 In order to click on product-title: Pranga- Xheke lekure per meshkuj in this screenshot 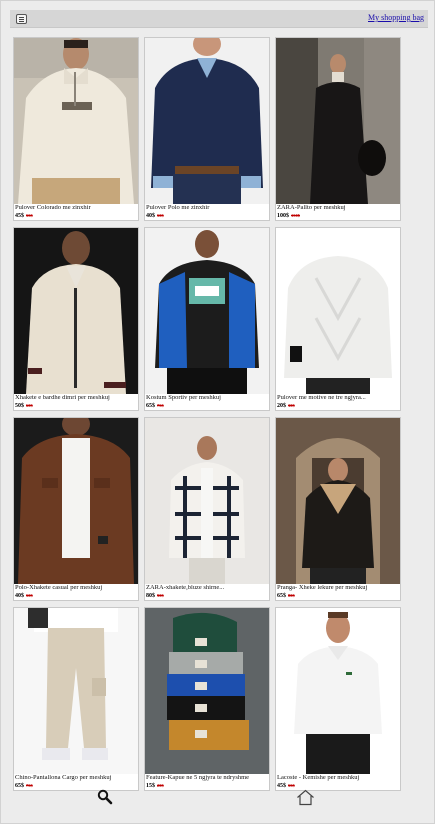, I will do `click(322, 588)`.